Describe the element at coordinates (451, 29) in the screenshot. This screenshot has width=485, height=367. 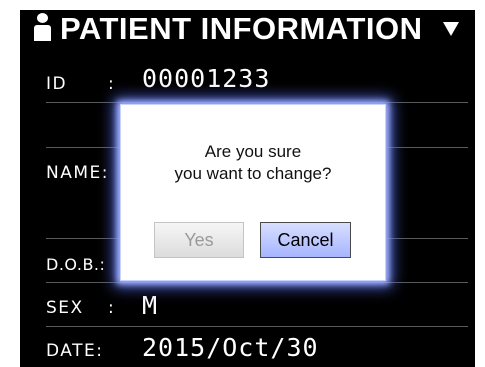
I see `dropdown-triangle-icon` at that location.